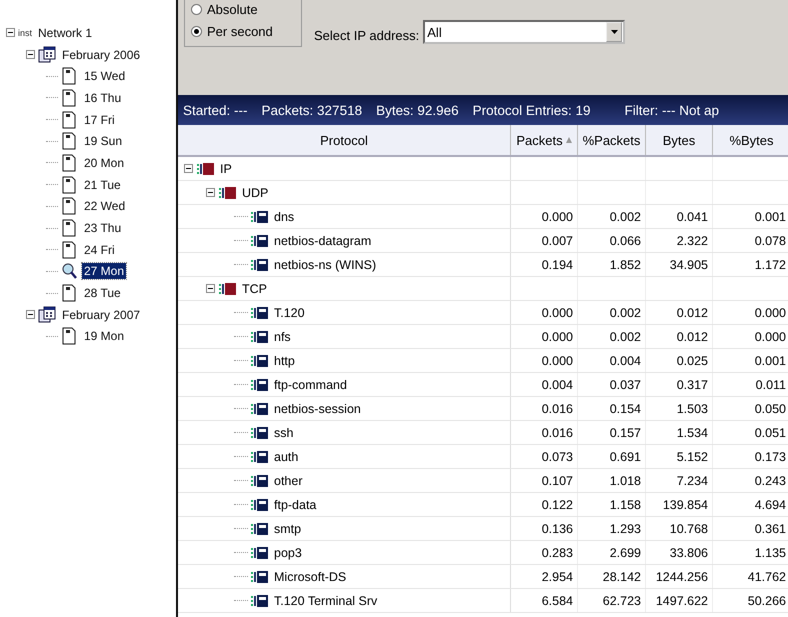  I want to click on summary-text: Protocol Entries: 19, so click(531, 110).